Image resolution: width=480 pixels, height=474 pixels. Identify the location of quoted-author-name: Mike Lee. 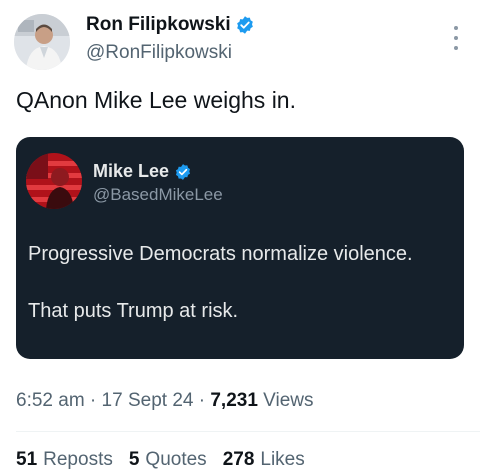
(142, 171).